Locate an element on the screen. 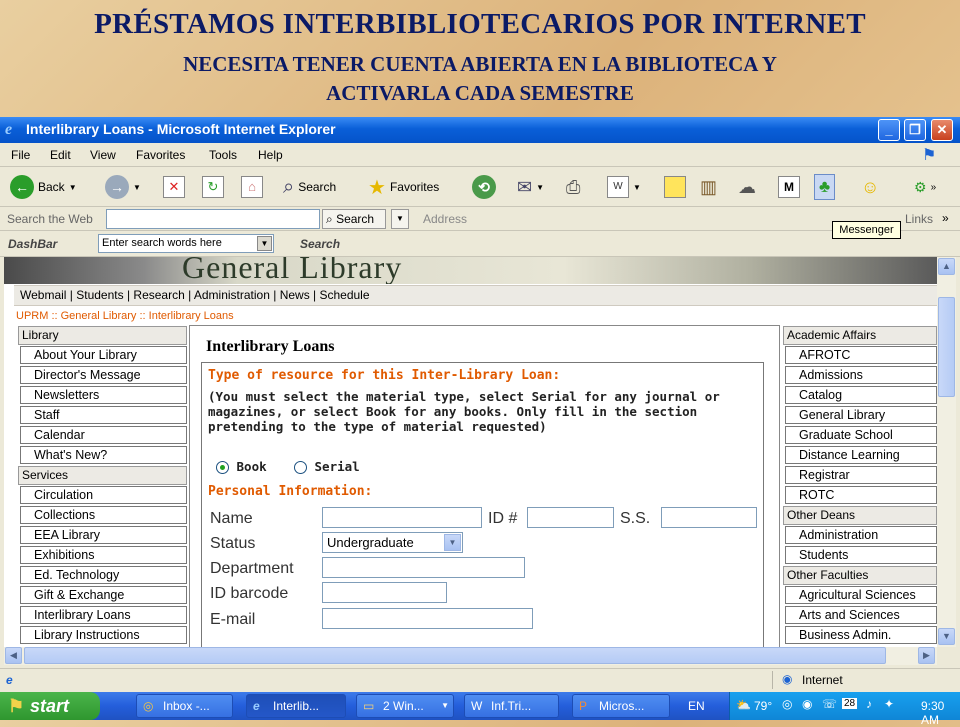 This screenshot has height=727, width=960. vertical-scrollbar: ▲ ▼ is located at coordinates (946, 452).